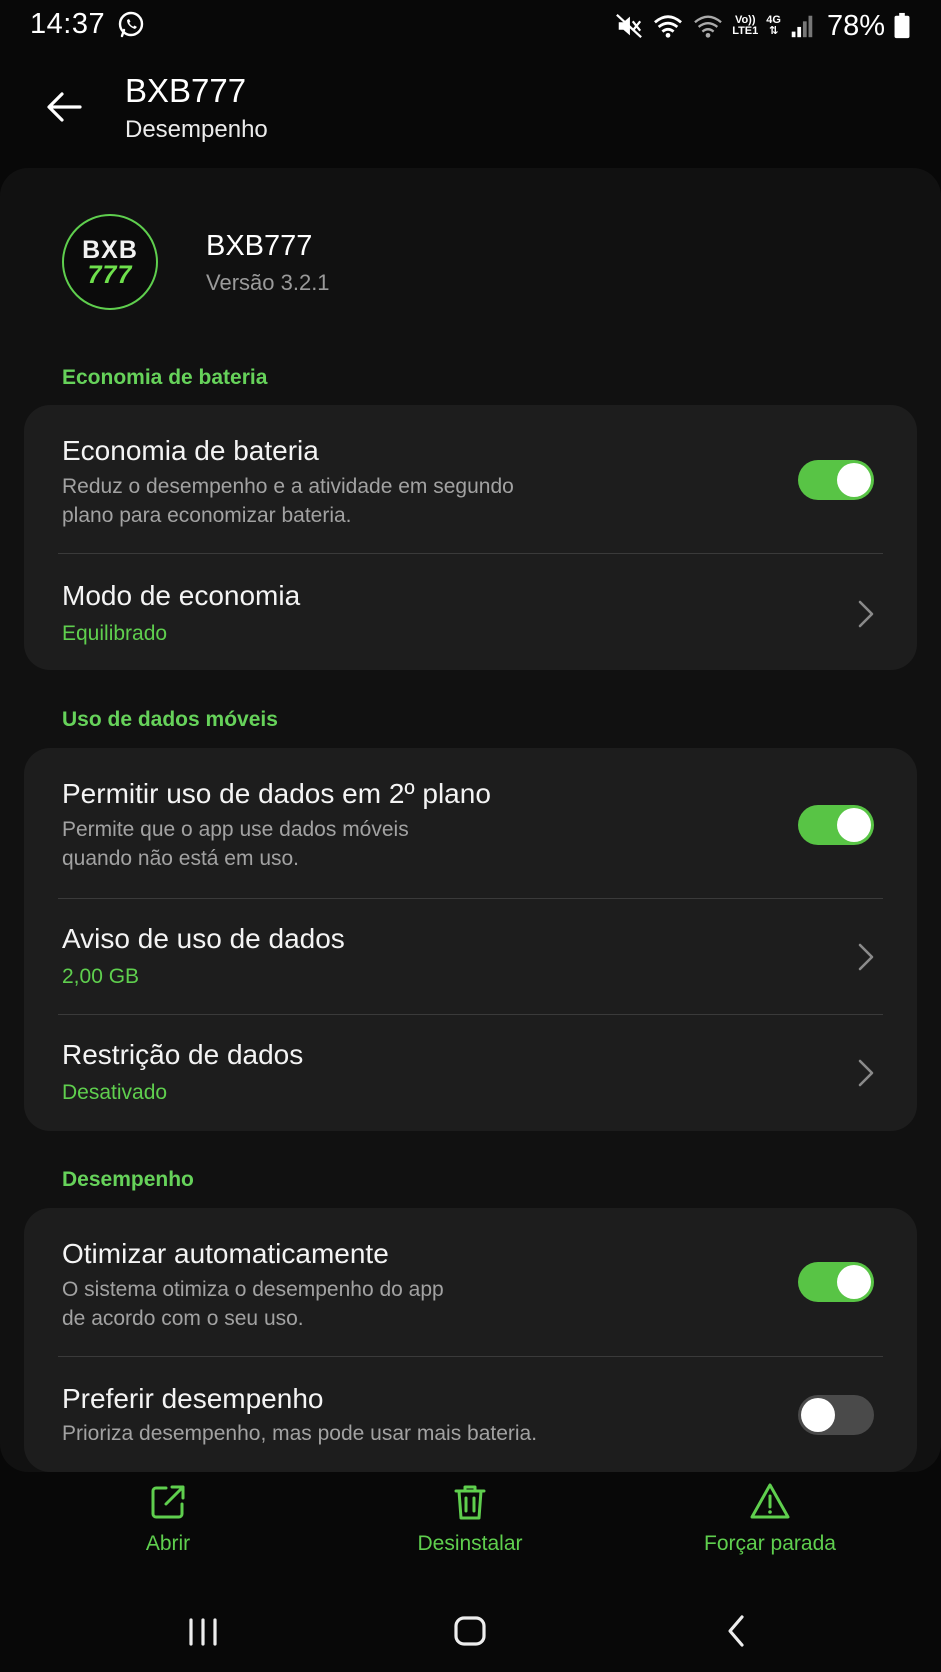 The height and width of the screenshot is (1672, 941). What do you see at coordinates (470, 1530) in the screenshot?
I see `uninstall-button: Desinstalar` at bounding box center [470, 1530].